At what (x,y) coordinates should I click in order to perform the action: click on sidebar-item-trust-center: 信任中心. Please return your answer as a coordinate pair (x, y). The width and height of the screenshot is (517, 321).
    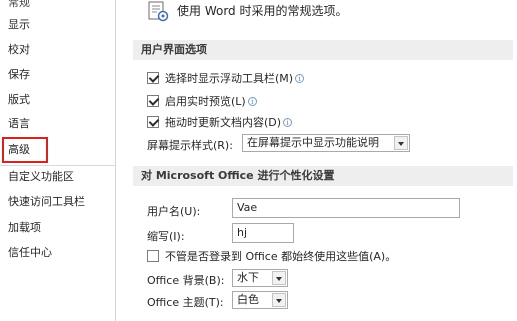
    Looking at the image, I should click on (30, 253).